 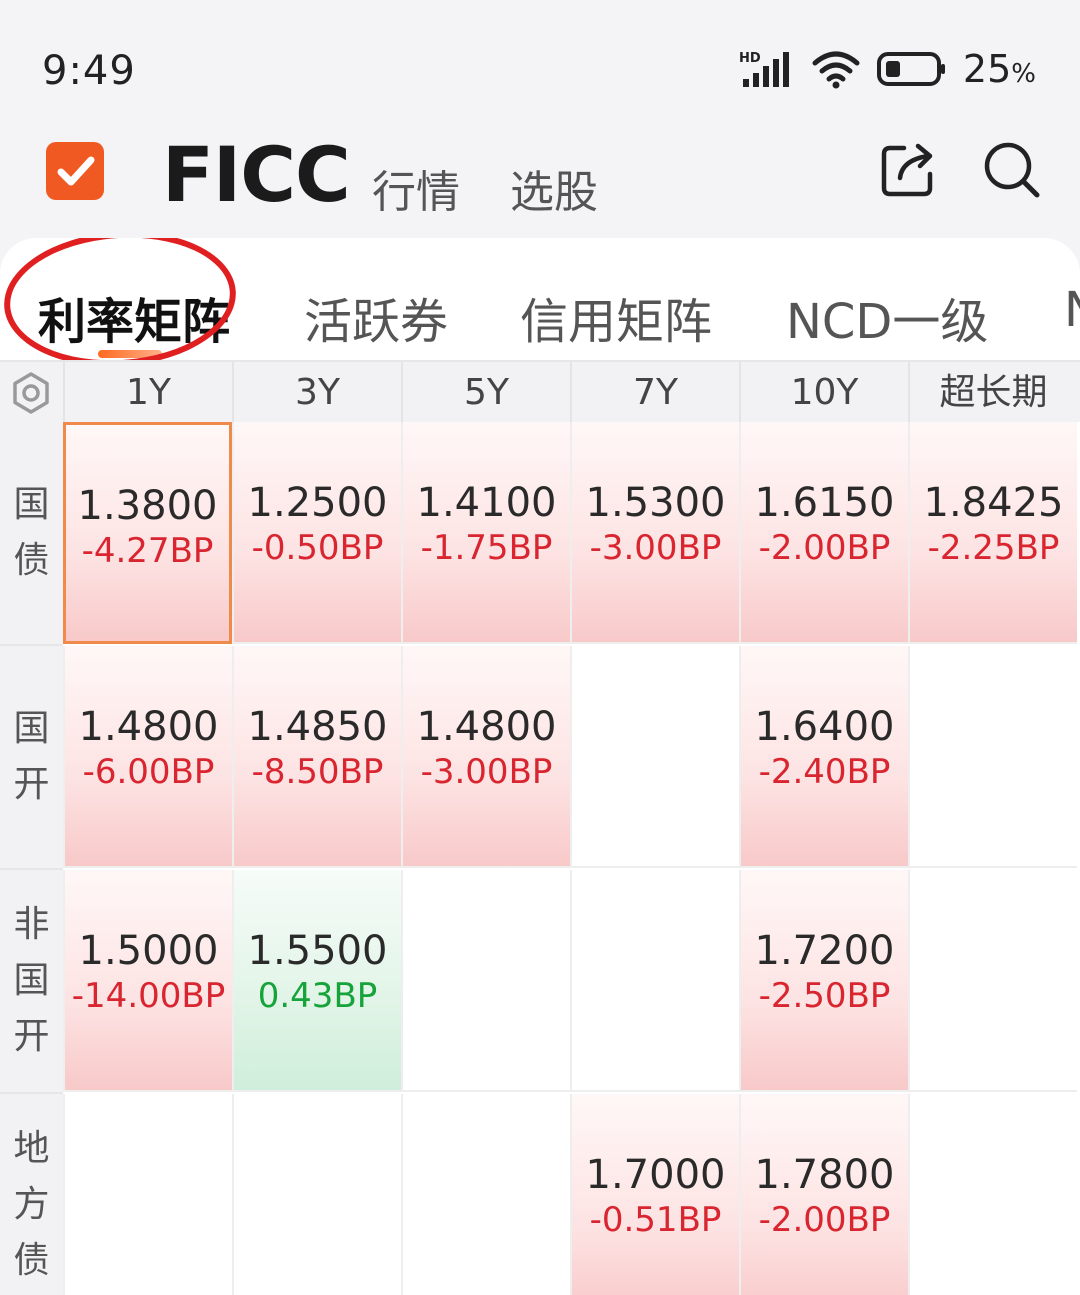 What do you see at coordinates (654, 533) in the screenshot?
I see `matrix-cell: 1.5300 -3.00BP` at bounding box center [654, 533].